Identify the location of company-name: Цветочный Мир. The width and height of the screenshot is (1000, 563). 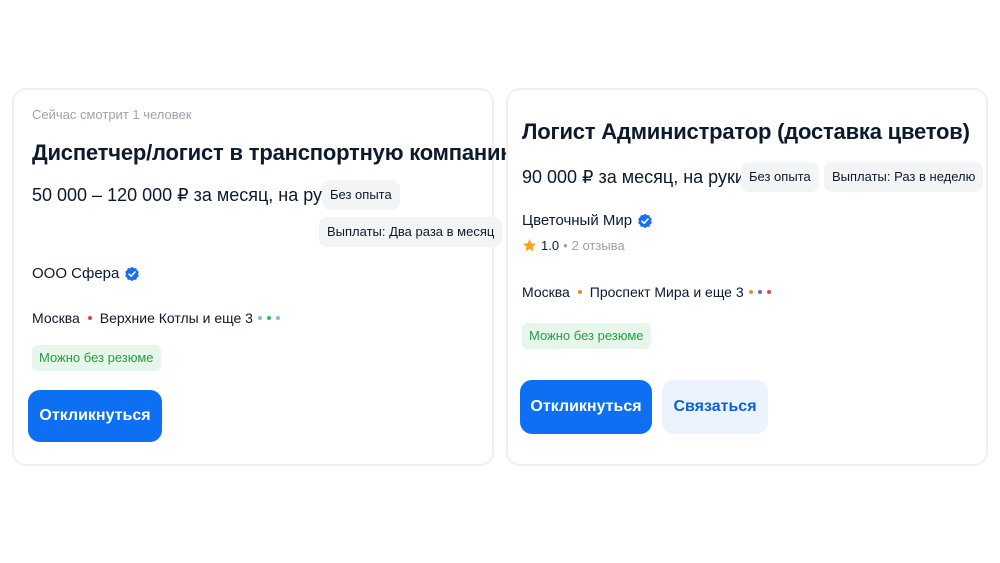
(587, 220).